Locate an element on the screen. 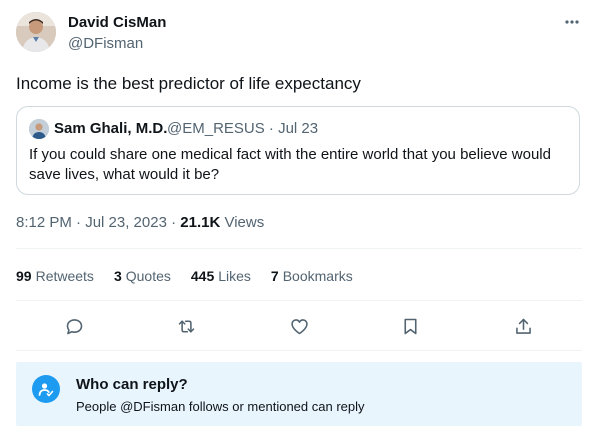 This screenshot has height=442, width=598. who-can-reply-title: Who can reply? is located at coordinates (132, 384).